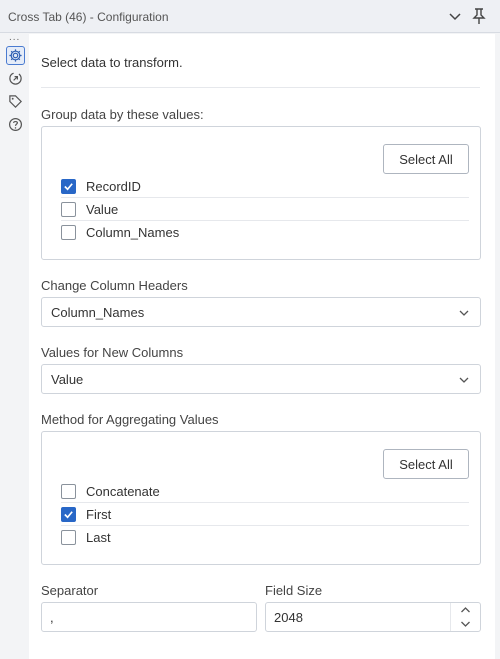  I want to click on aggregate-item-label: Last, so click(98, 537).